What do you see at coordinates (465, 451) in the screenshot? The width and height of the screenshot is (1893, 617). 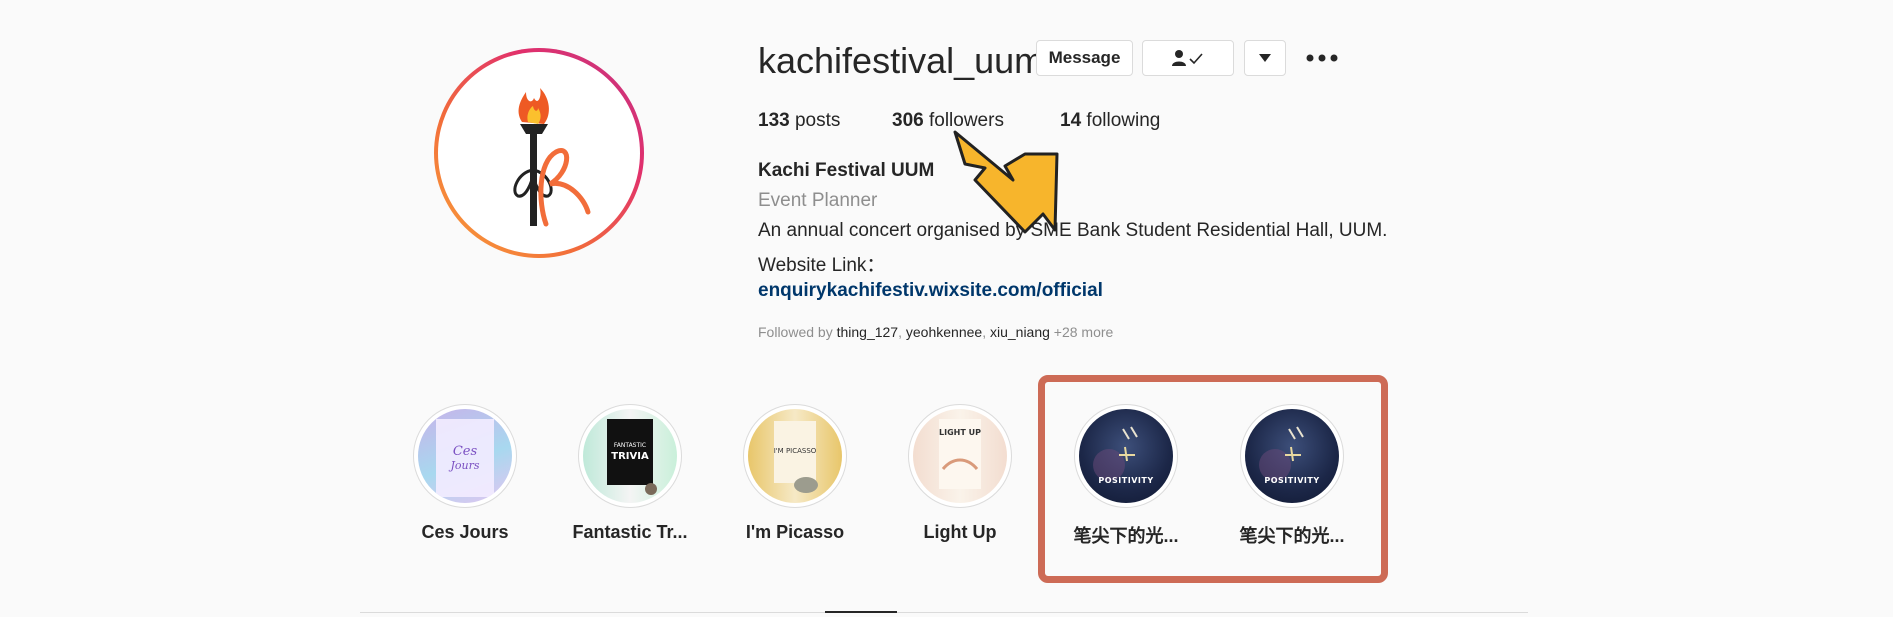 I see `svg-text: Ces` at bounding box center [465, 451].